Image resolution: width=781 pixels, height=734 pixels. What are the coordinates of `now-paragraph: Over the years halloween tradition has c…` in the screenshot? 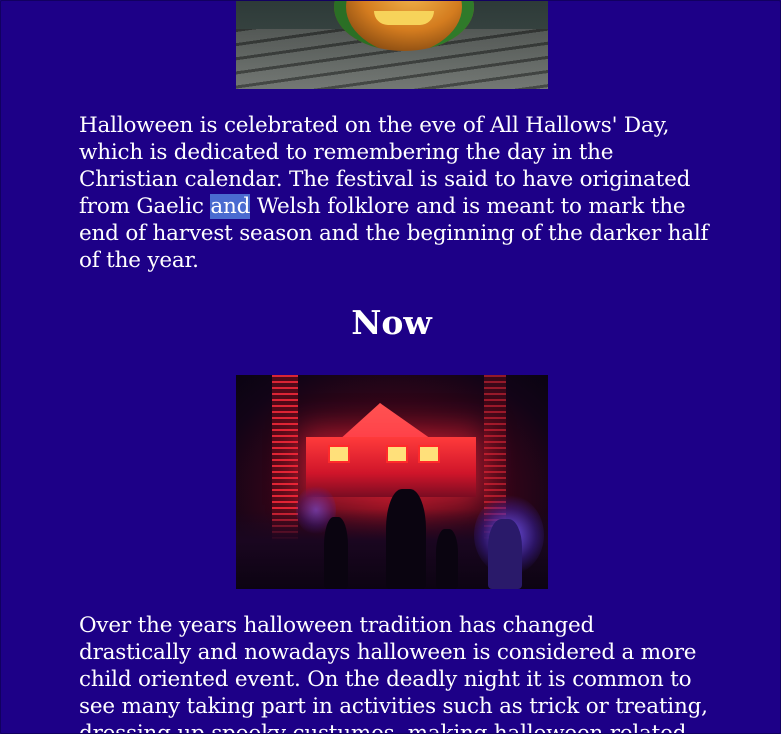 It's located at (393, 673).